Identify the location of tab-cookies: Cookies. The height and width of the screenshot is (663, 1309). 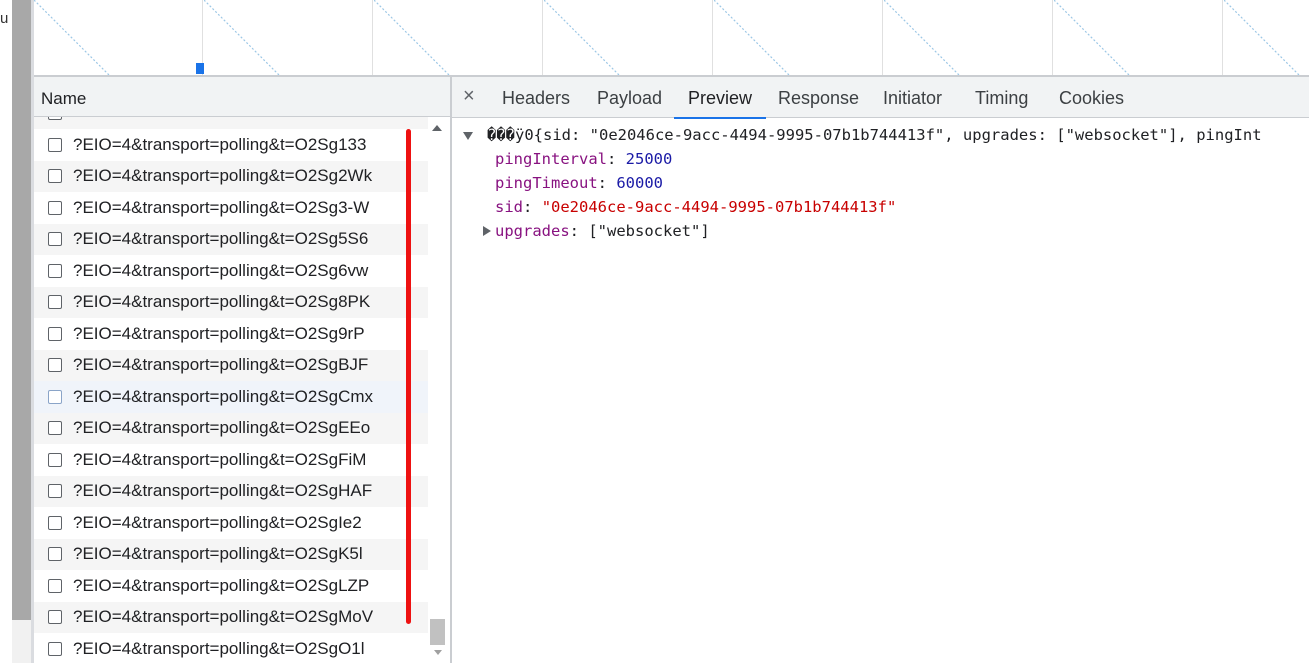
(1091, 97).